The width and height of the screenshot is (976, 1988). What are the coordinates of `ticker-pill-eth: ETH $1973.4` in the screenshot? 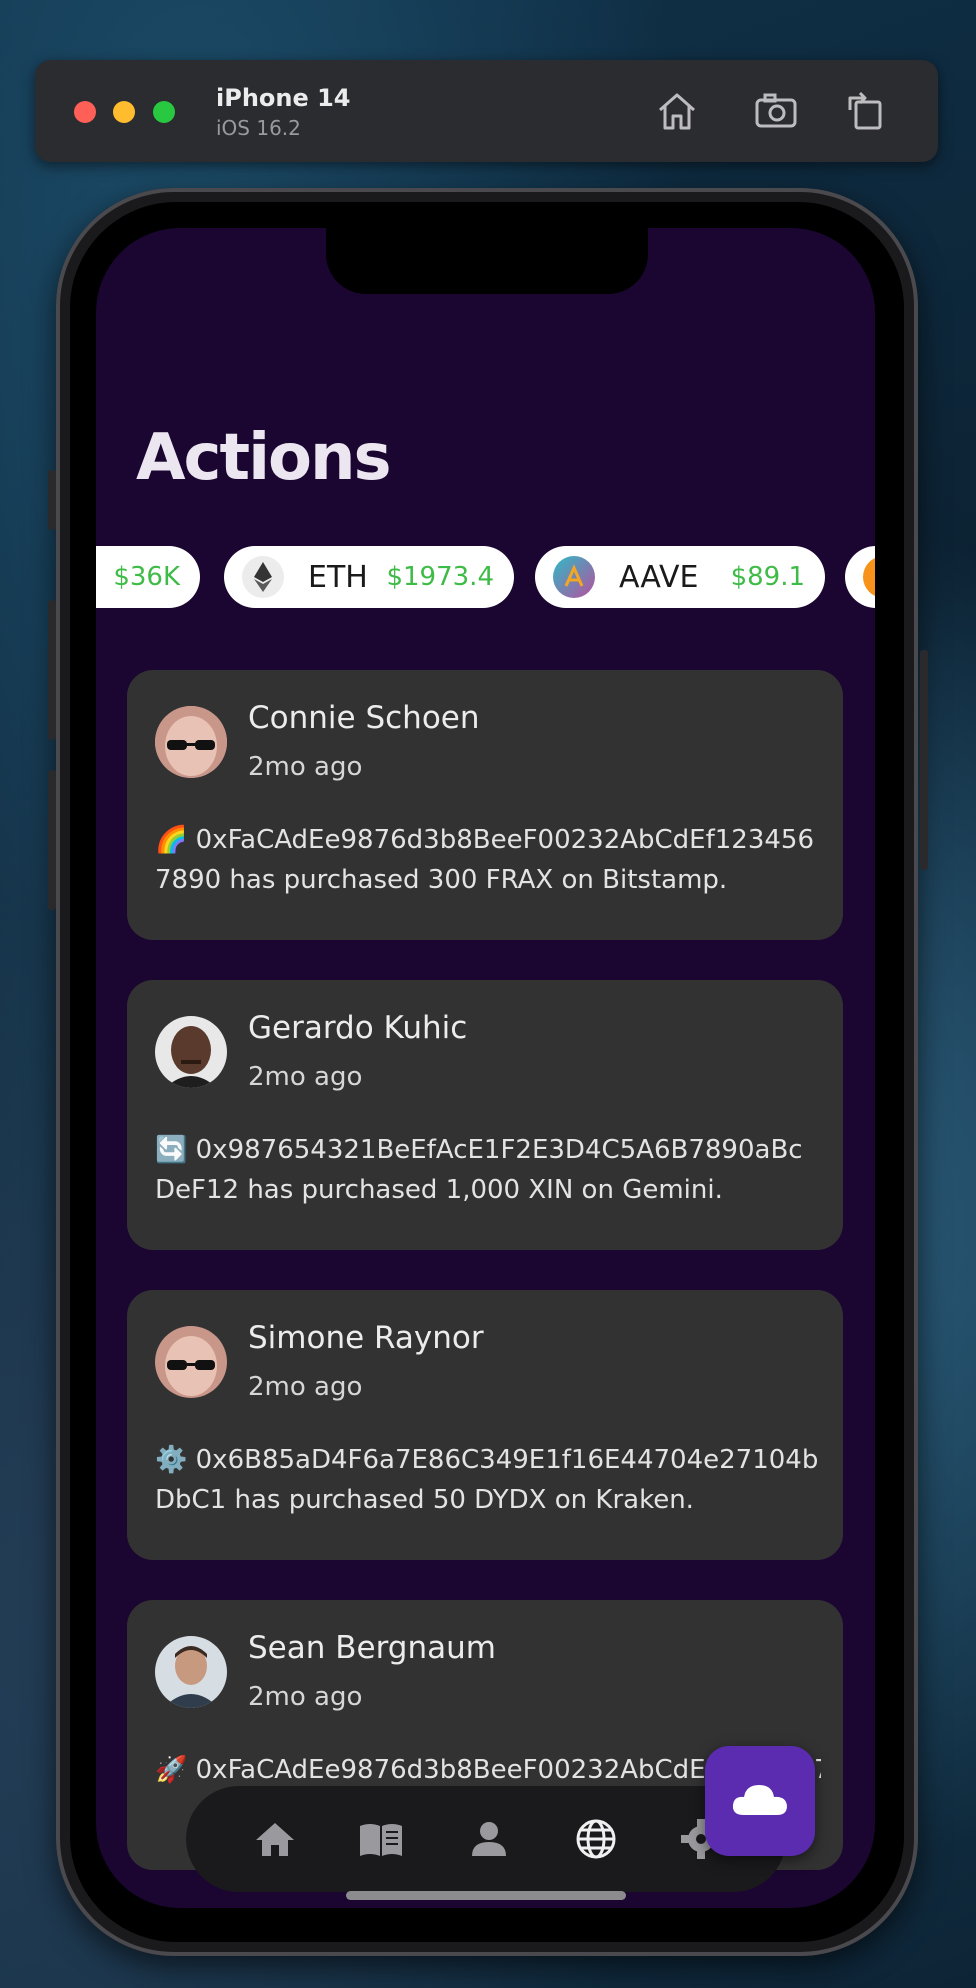 It's located at (369, 577).